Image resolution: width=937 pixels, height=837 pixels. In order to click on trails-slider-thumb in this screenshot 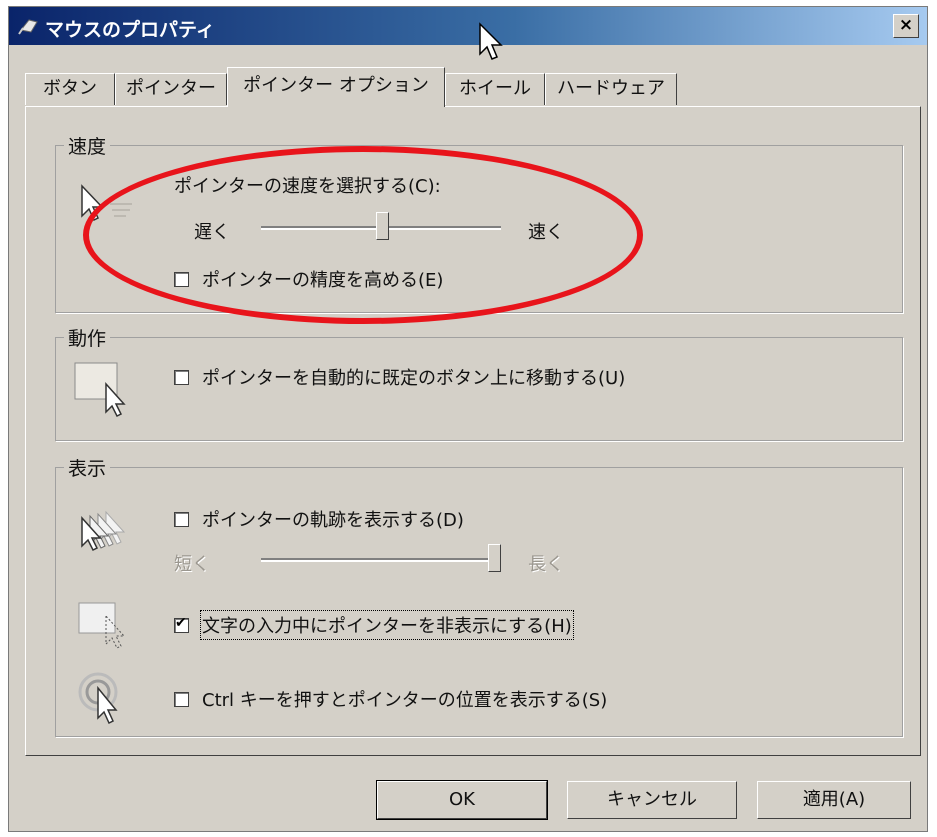, I will do `click(494, 562)`.